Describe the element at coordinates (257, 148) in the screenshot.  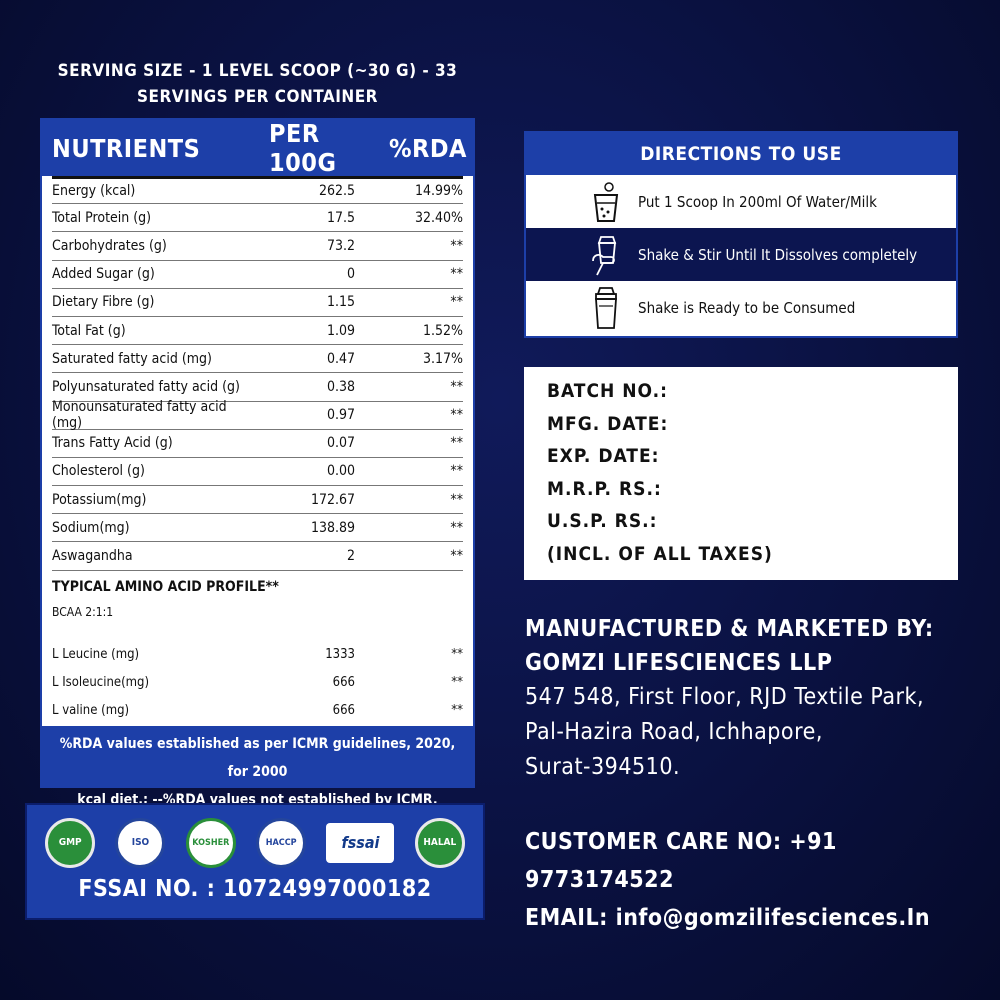
I see `nutrition-header: NUTRIENTS PER 100G %RDA` at that location.